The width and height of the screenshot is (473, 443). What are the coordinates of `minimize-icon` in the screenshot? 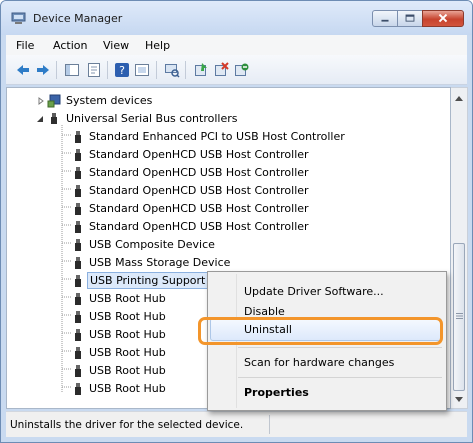 It's located at (385, 20).